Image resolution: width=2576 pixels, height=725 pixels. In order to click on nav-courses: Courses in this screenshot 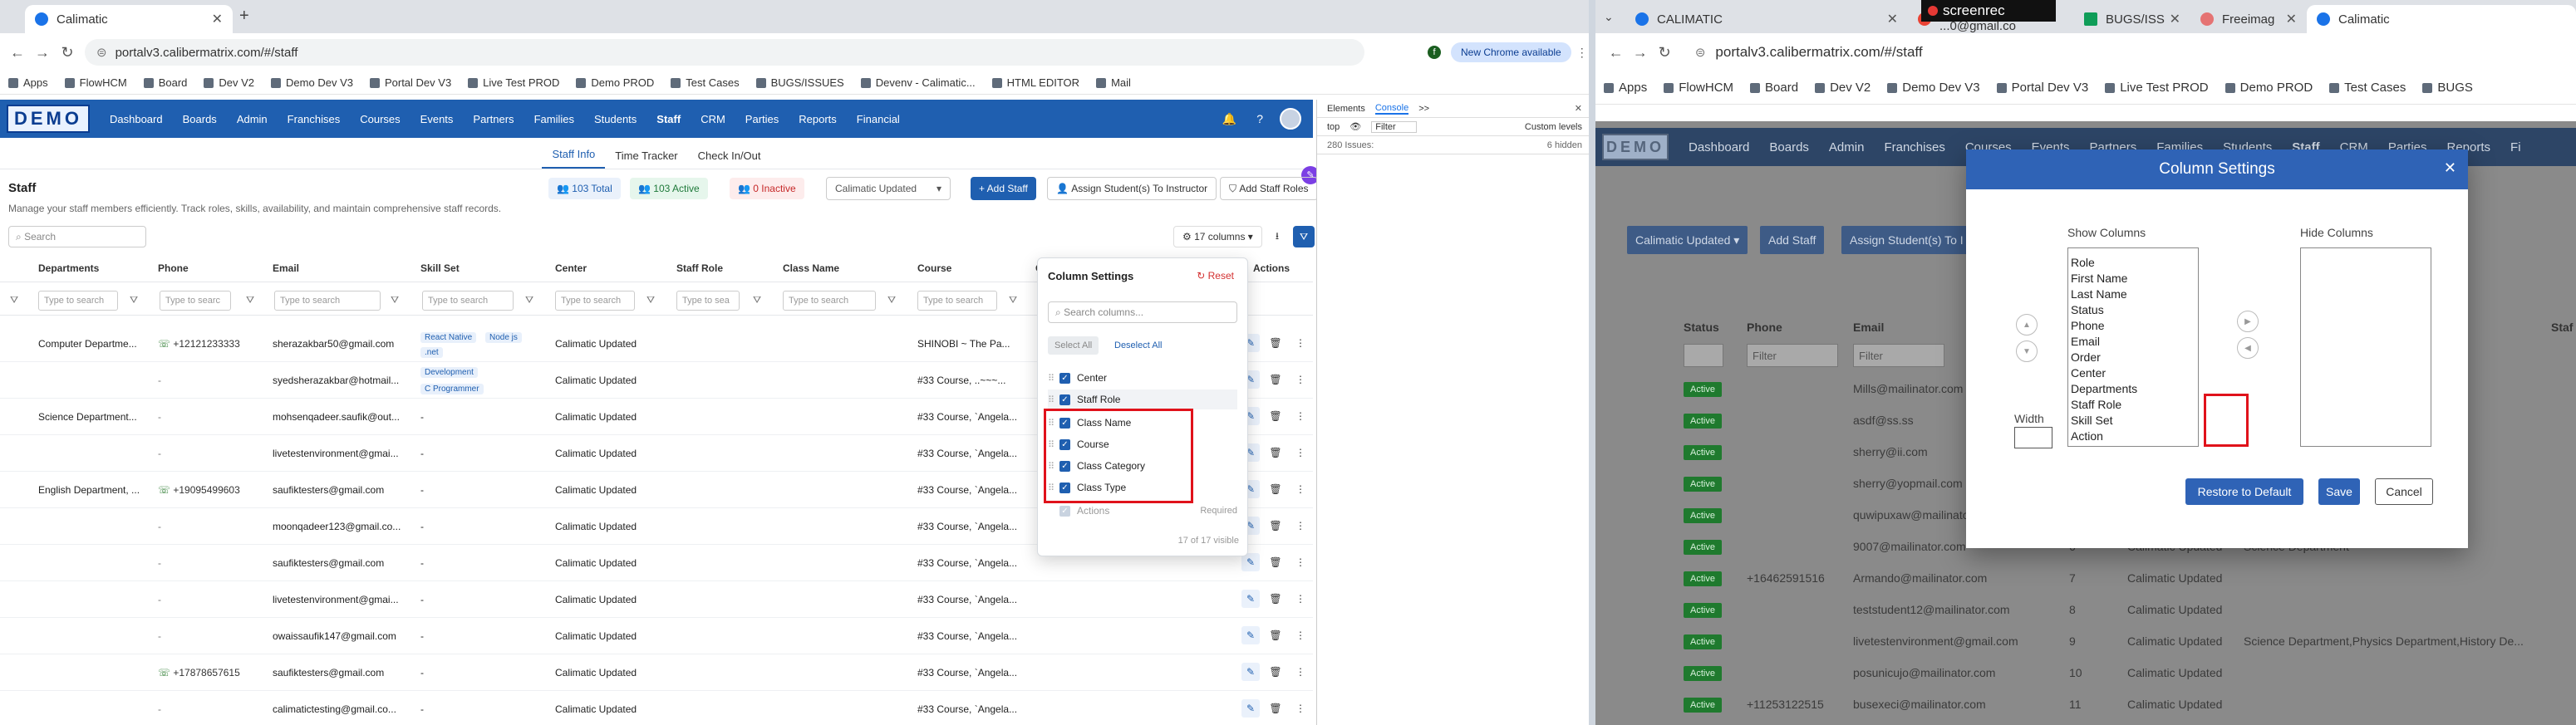, I will do `click(380, 119)`.